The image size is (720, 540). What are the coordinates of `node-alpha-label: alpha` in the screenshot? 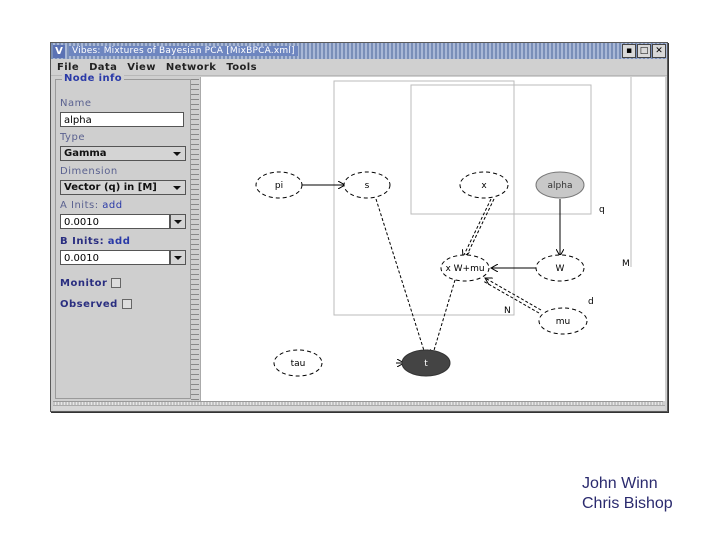 It's located at (560, 186).